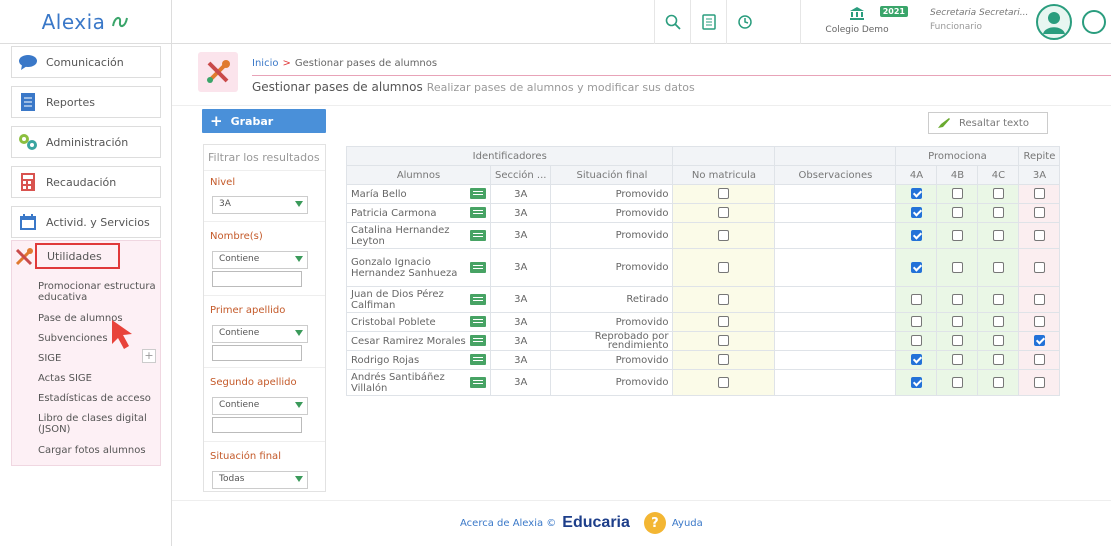 This screenshot has height=546, width=1111. What do you see at coordinates (957, 175) in the screenshot?
I see `col-header-4b: 4B` at bounding box center [957, 175].